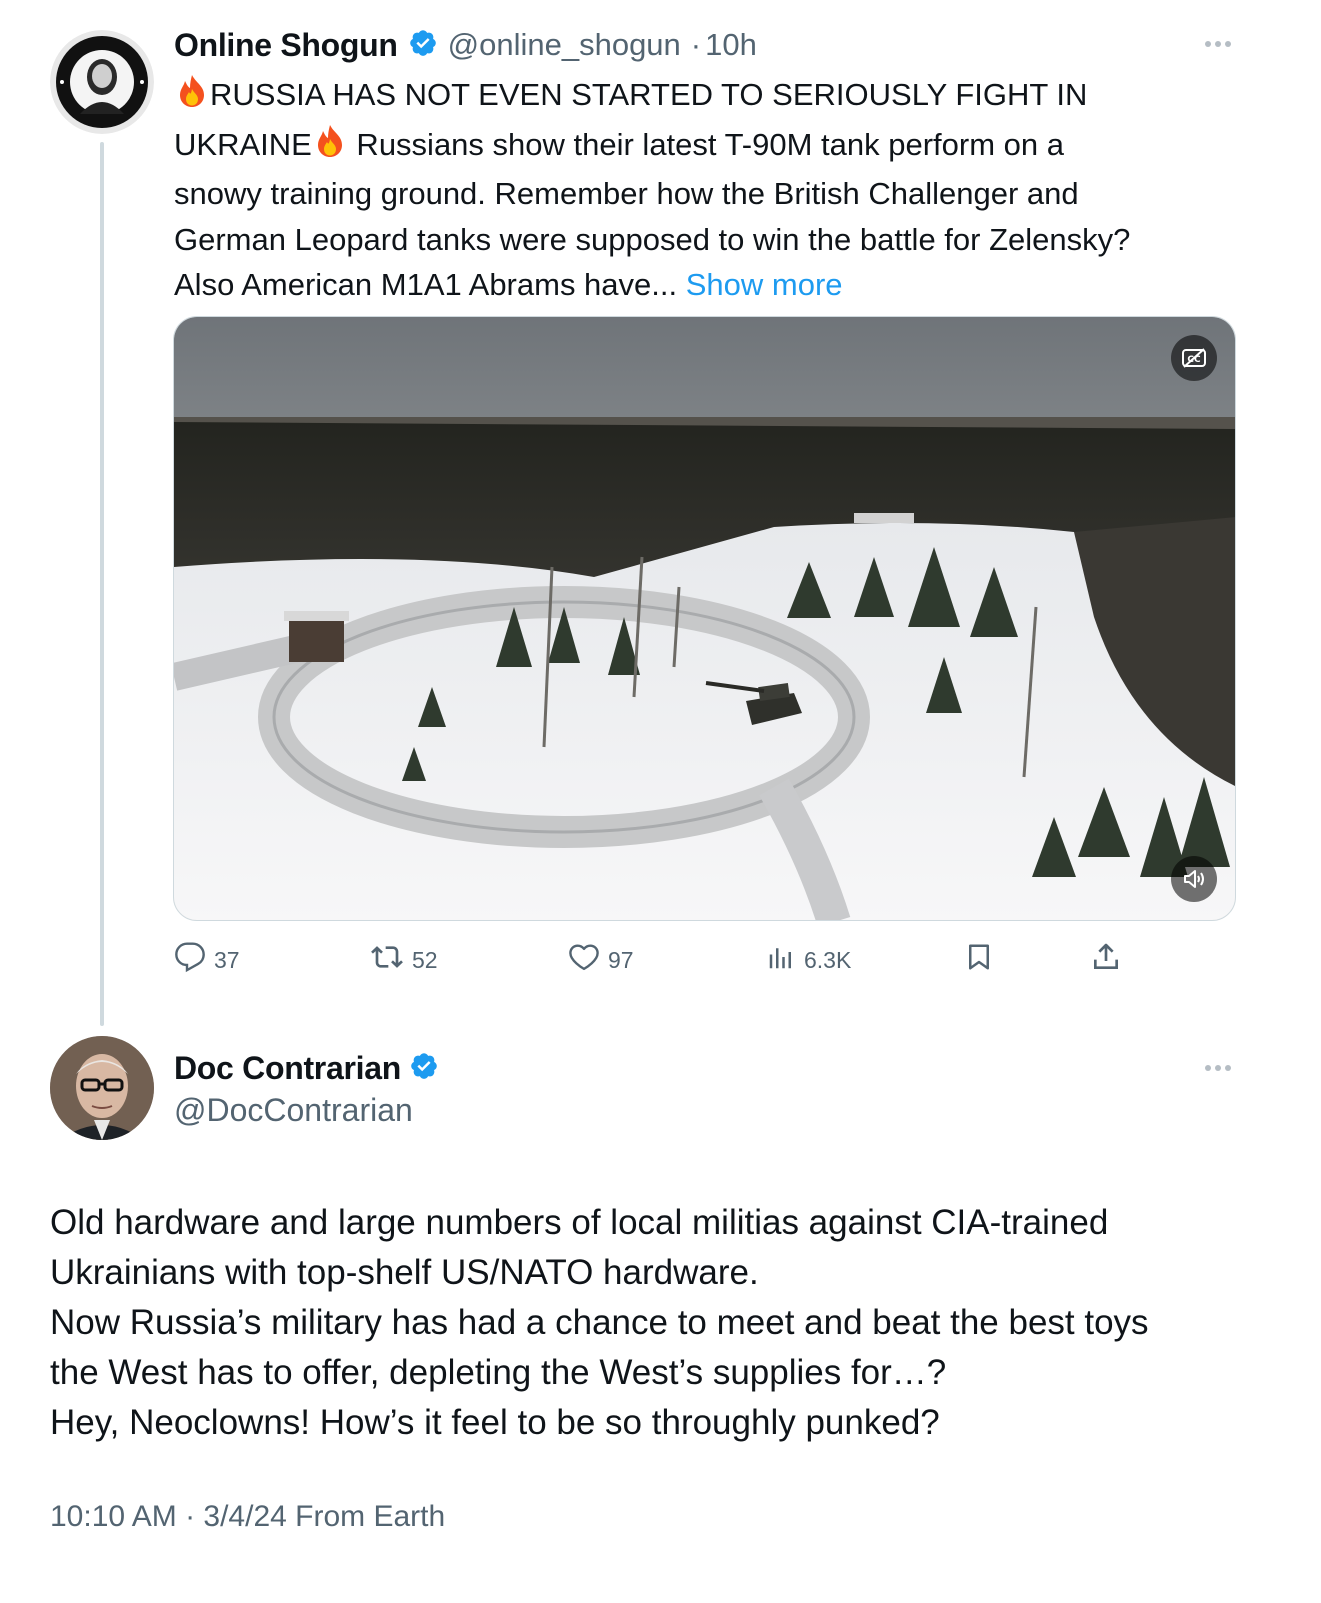  I want to click on tweet-text-line: UKRAINE, so click(243, 144).